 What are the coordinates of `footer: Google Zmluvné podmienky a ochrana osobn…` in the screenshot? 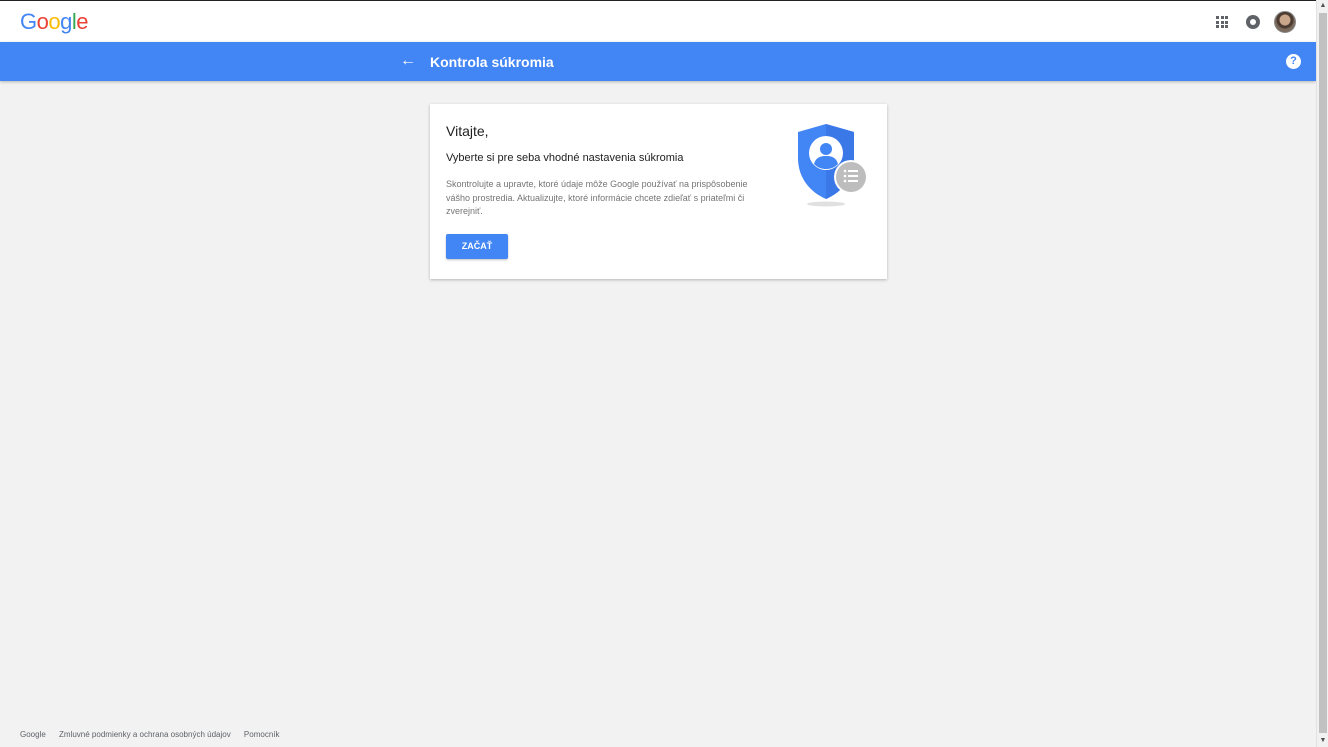 It's located at (155, 735).